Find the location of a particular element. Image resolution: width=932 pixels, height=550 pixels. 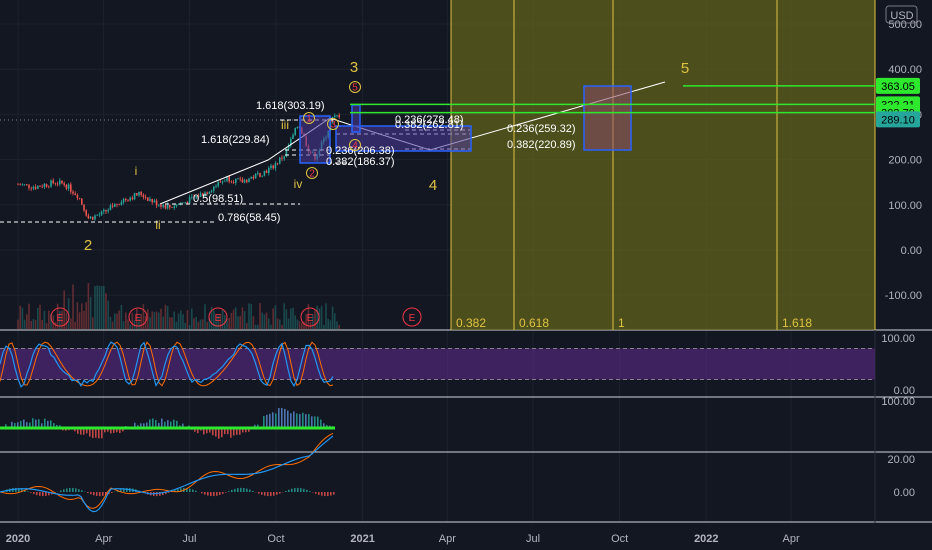

wave-label: 4 is located at coordinates (433, 185).